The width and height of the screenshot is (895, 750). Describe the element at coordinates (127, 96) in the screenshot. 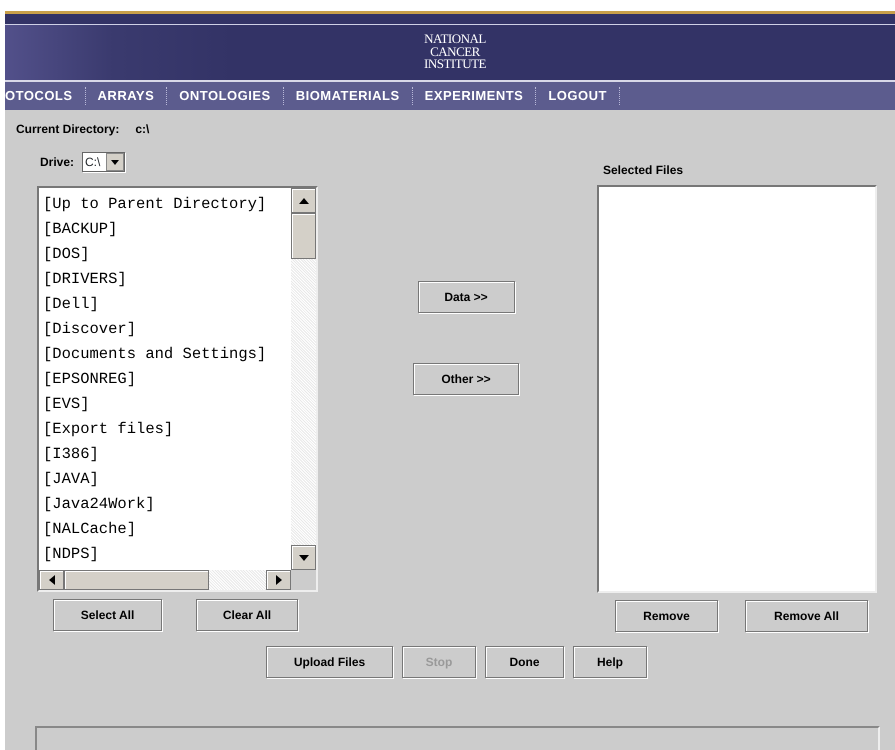

I see `nav-link: ARRAYS` at that location.